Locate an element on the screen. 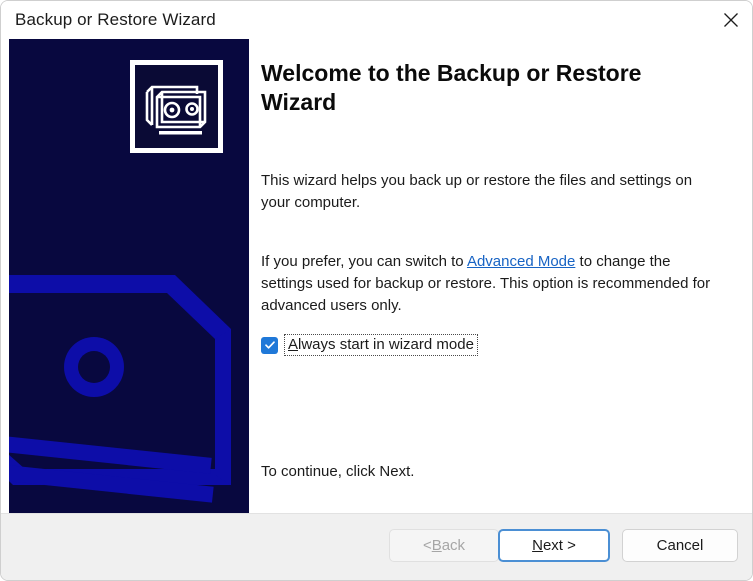 The image size is (753, 581). cancel-button-label: Cancel is located at coordinates (680, 545).